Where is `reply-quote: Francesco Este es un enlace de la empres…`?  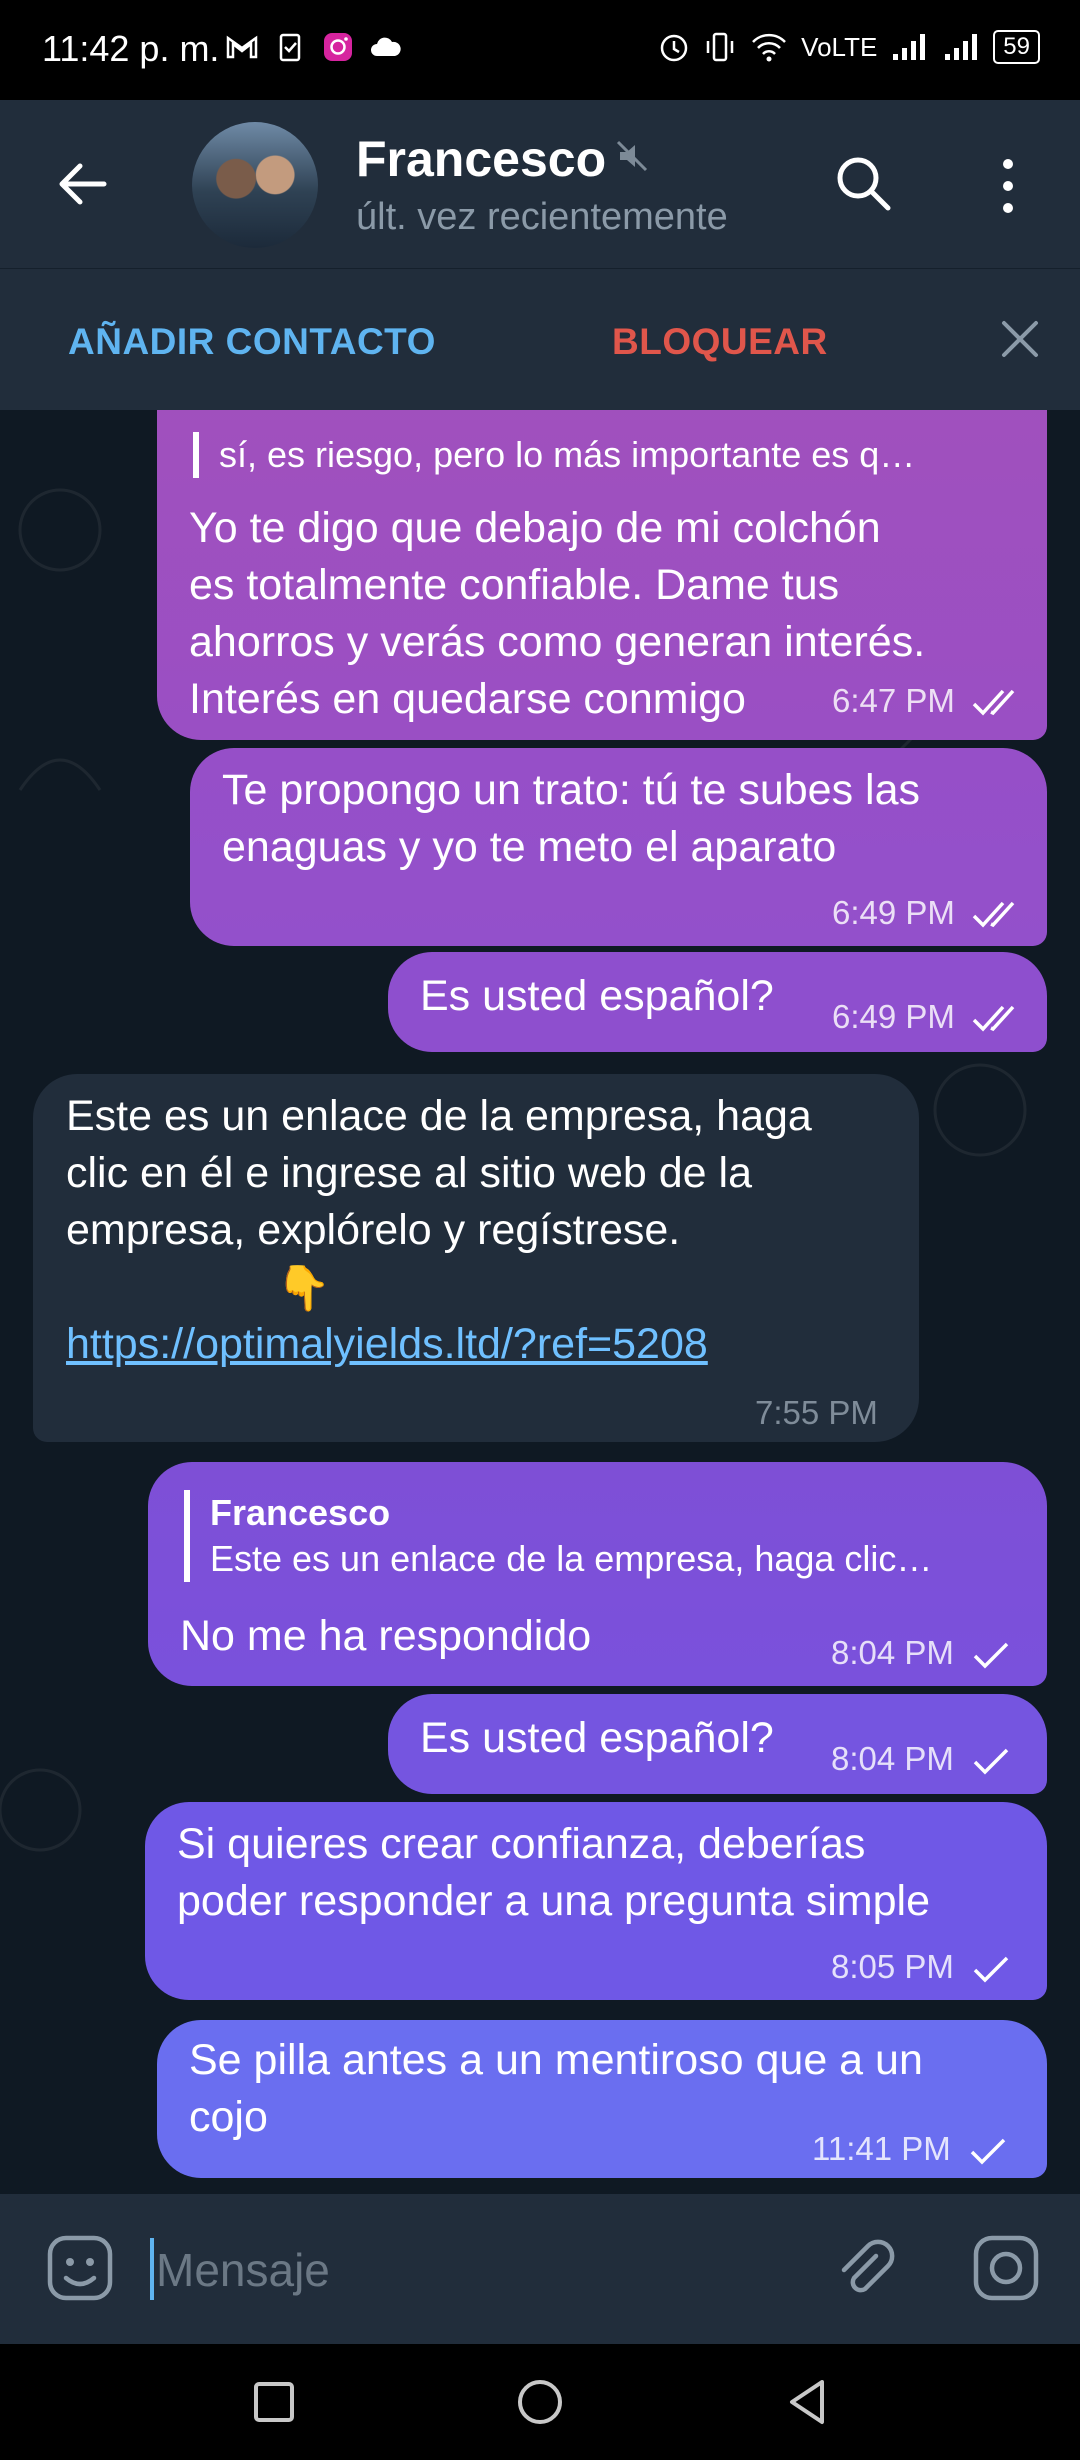 reply-quote: Francesco Este es un enlace de la empres… is located at coordinates (607, 1536).